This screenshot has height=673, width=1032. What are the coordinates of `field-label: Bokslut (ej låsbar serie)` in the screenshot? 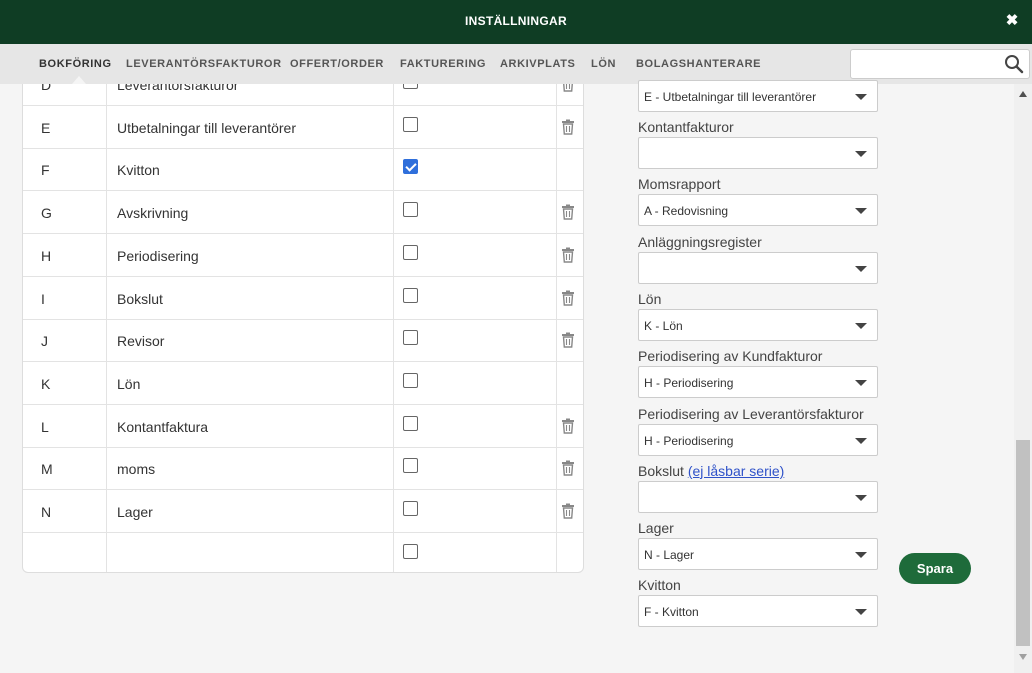 It's located at (711, 471).